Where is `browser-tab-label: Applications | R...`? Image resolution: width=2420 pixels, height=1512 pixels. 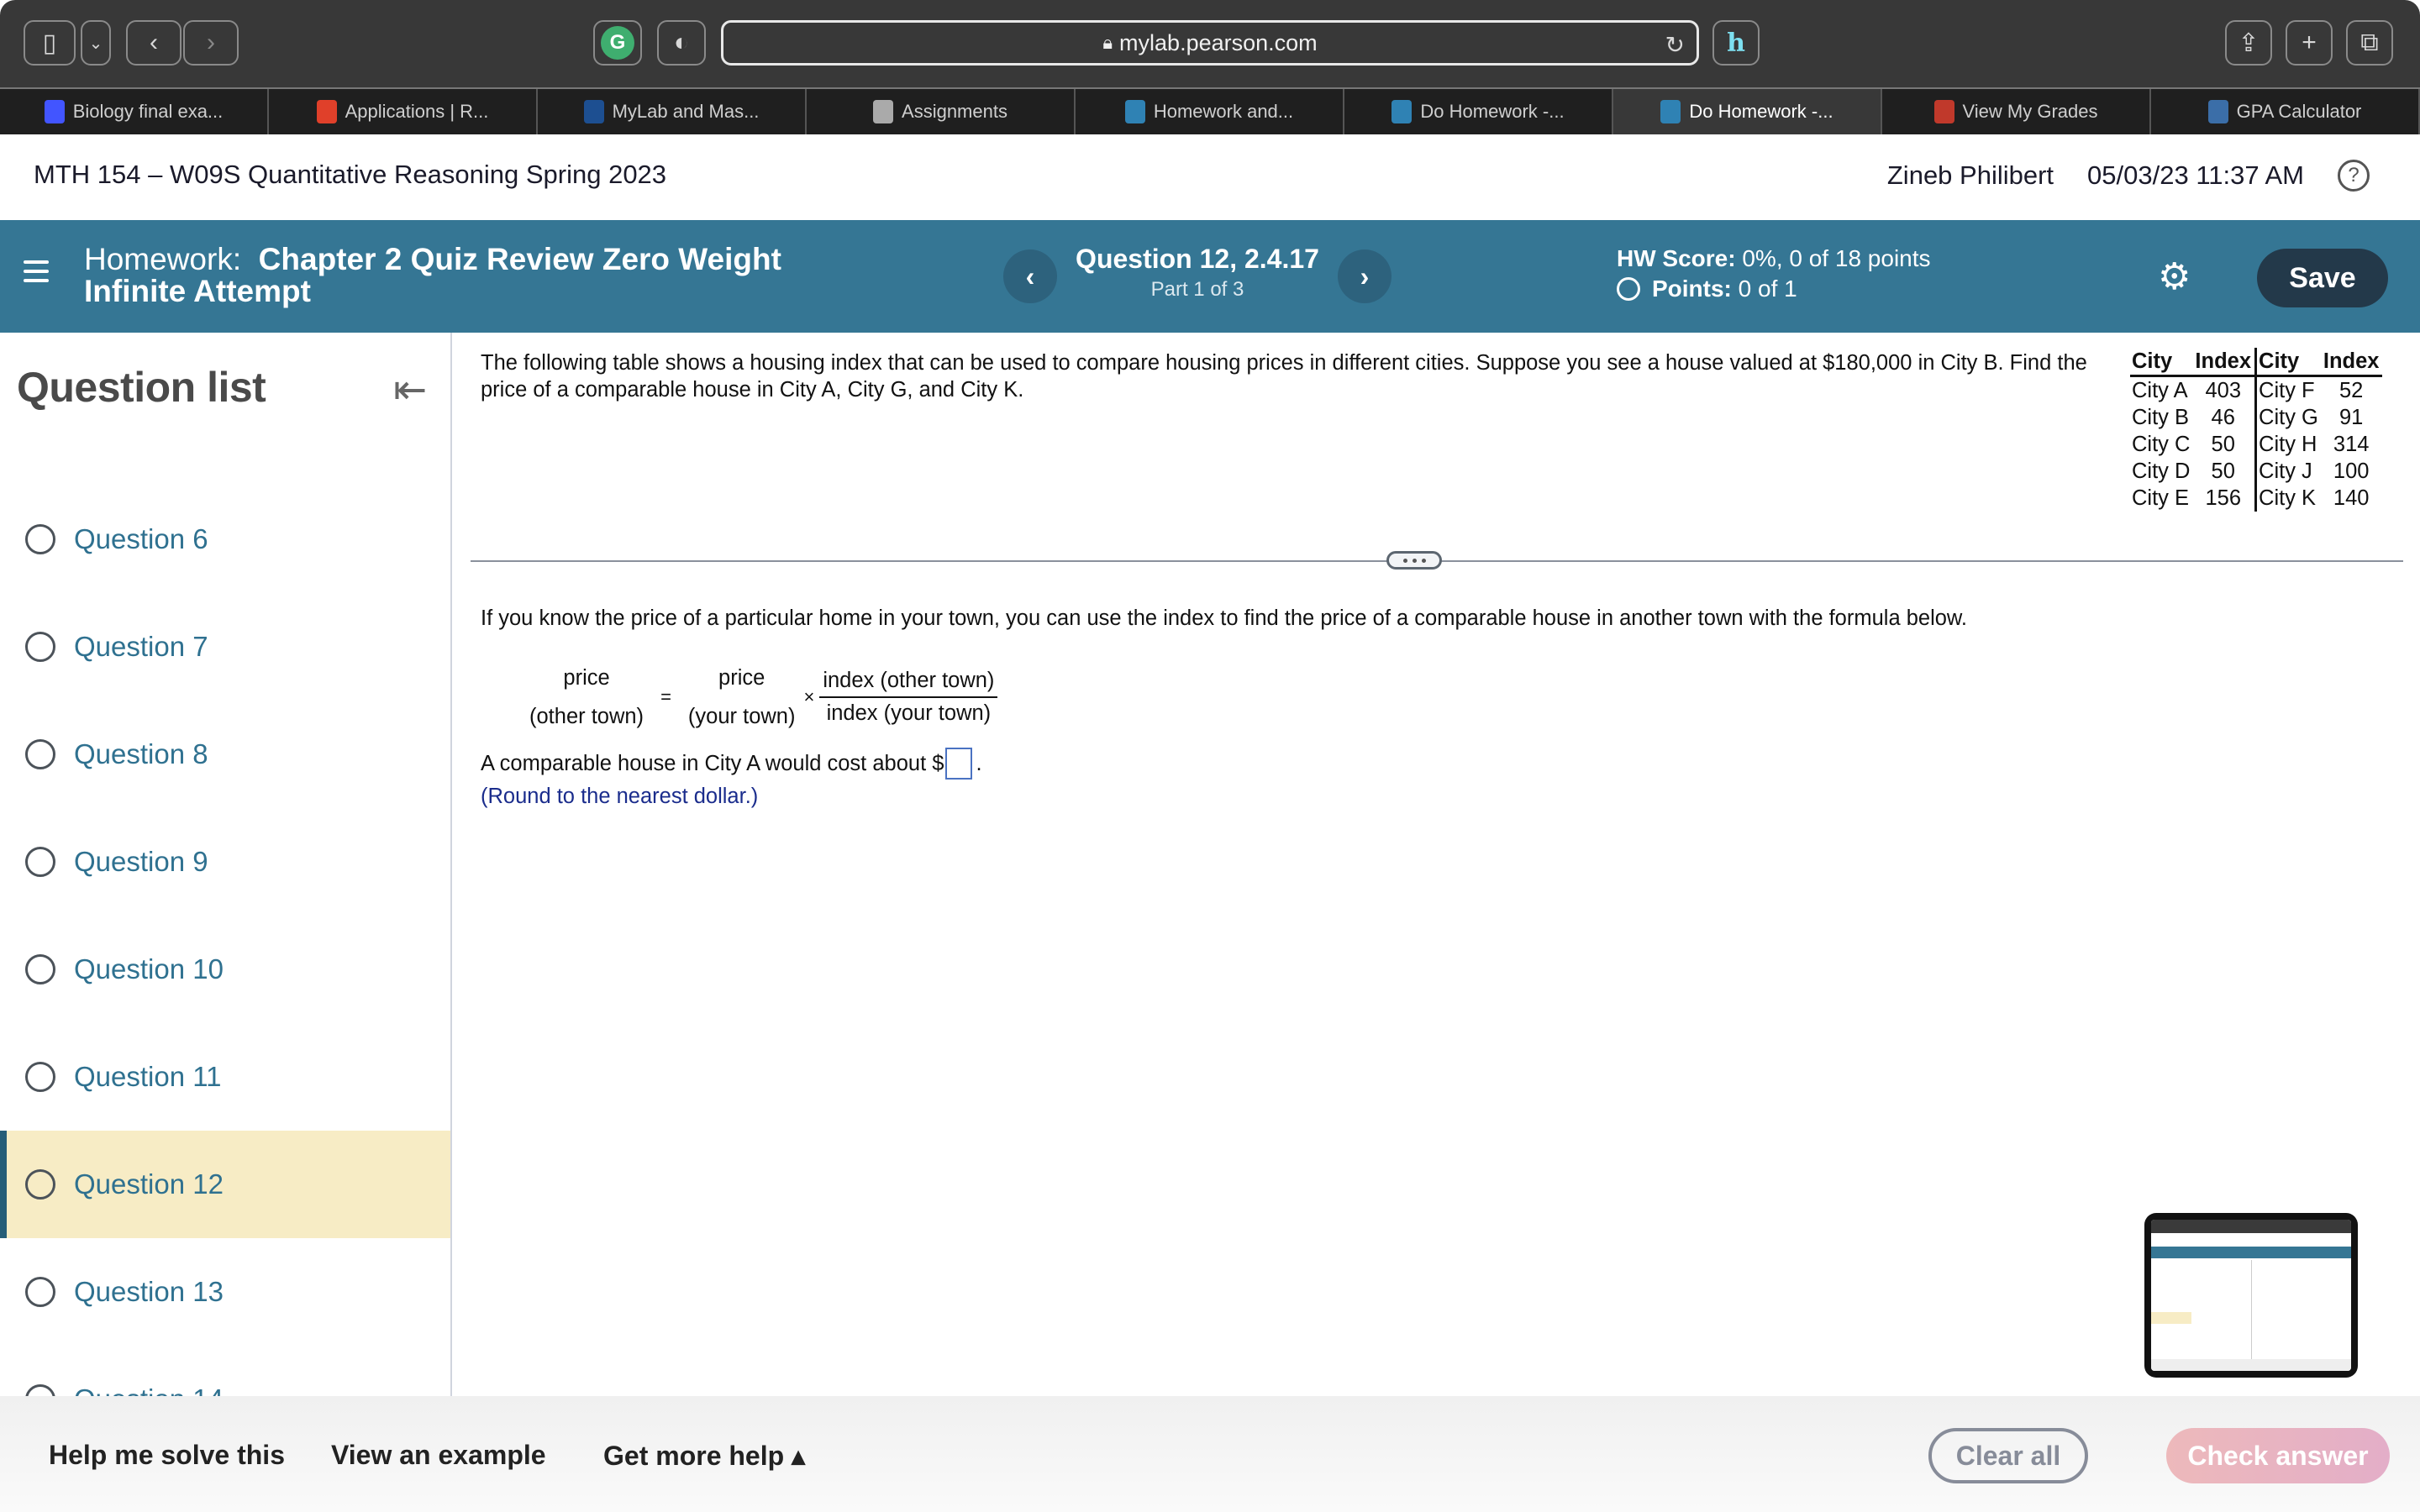 browser-tab-label: Applications | R... is located at coordinates (417, 111).